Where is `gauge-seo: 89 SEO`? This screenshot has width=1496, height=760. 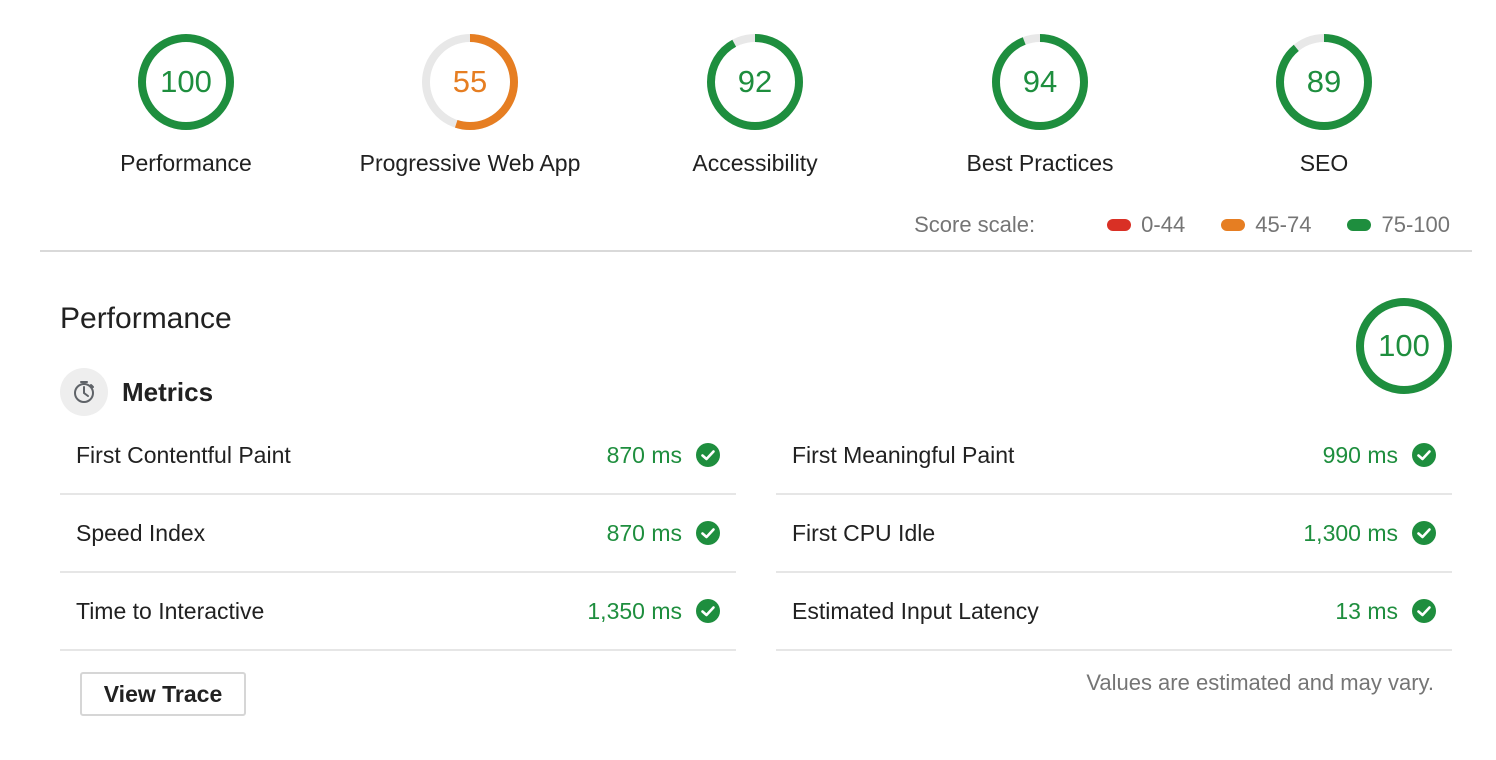
gauge-seo: 89 SEO is located at coordinates (1324, 103).